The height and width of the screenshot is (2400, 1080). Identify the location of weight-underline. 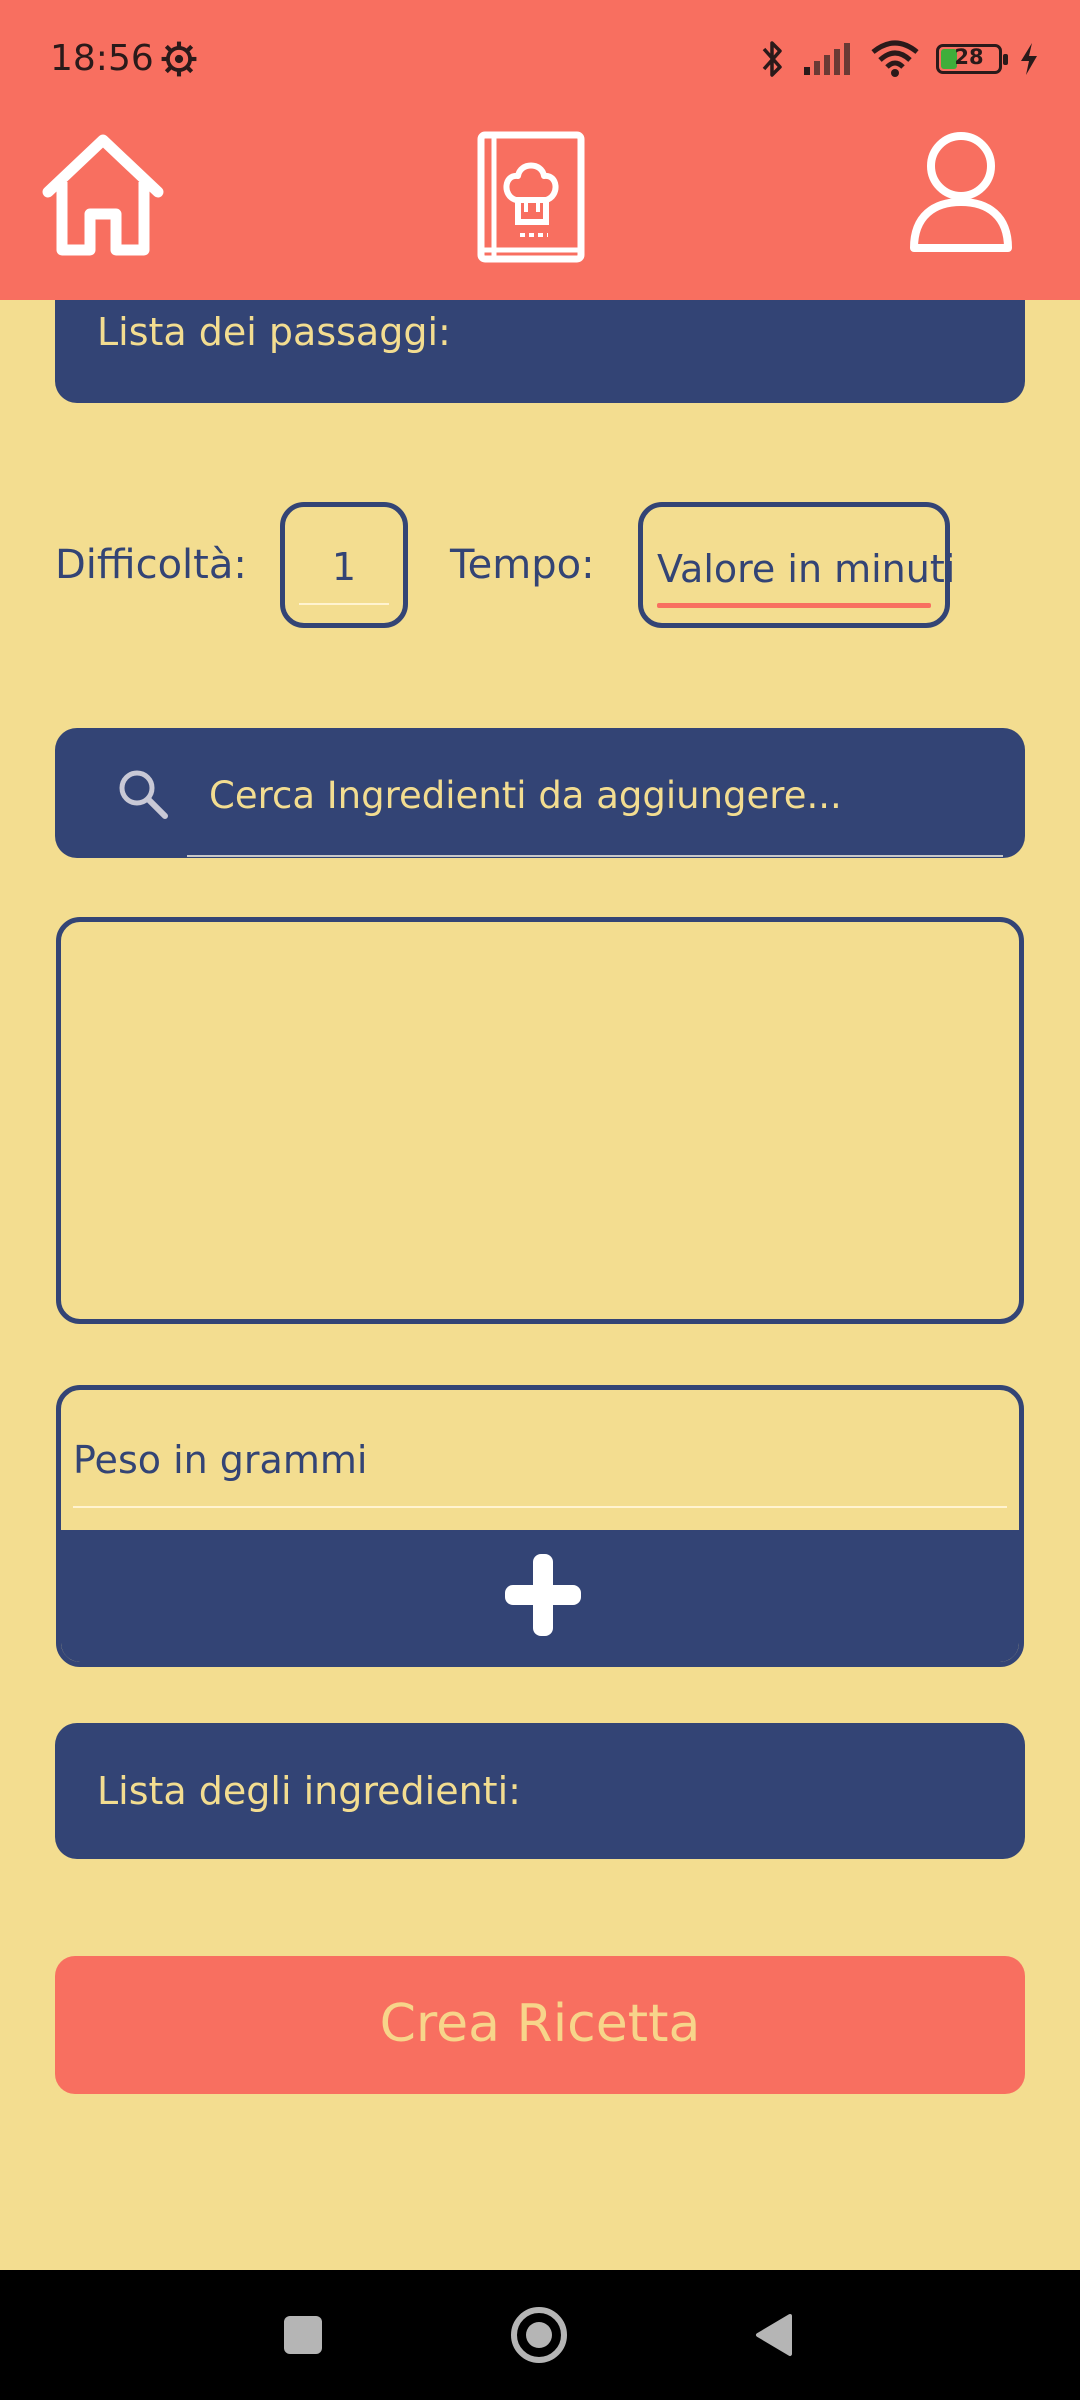
(540, 1507).